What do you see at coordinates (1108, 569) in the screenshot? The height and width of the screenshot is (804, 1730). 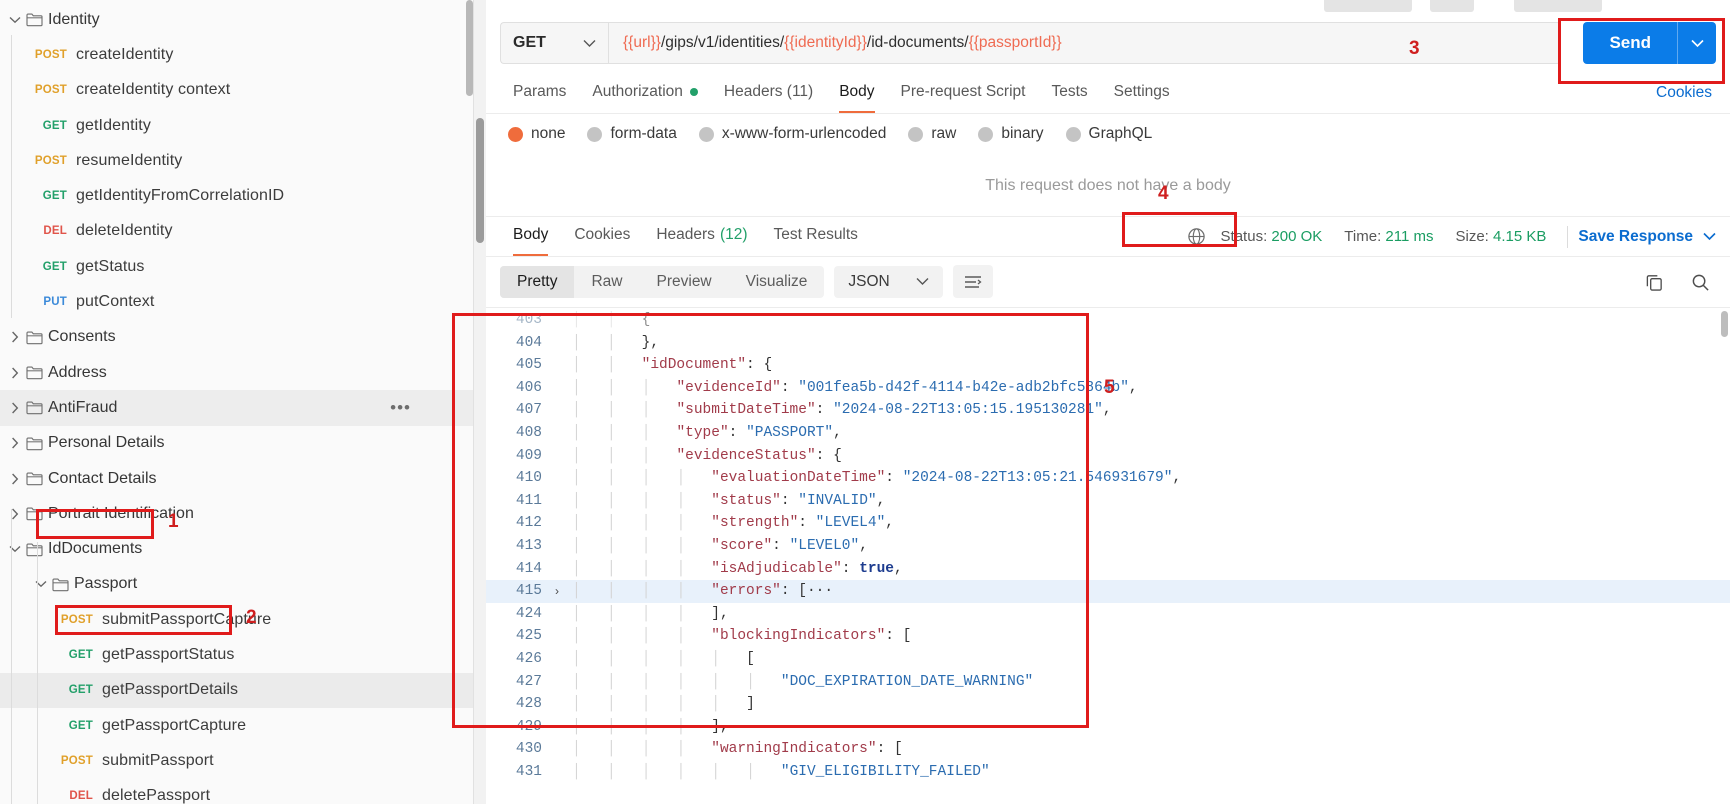 I see `json-line: 414 │ │ │ │ "isAdjudicable": true,` at bounding box center [1108, 569].